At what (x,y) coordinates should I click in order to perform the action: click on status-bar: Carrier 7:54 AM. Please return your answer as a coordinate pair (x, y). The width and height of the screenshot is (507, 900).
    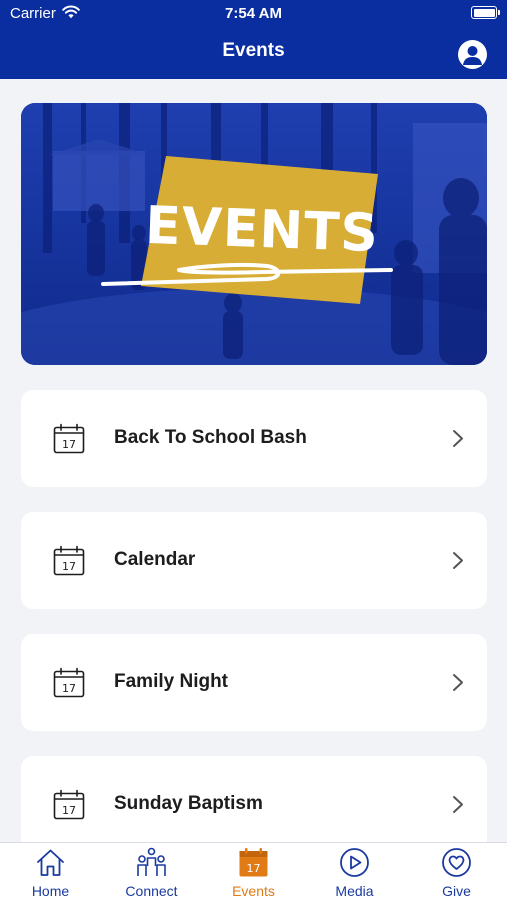
    Looking at the image, I should click on (253, 14).